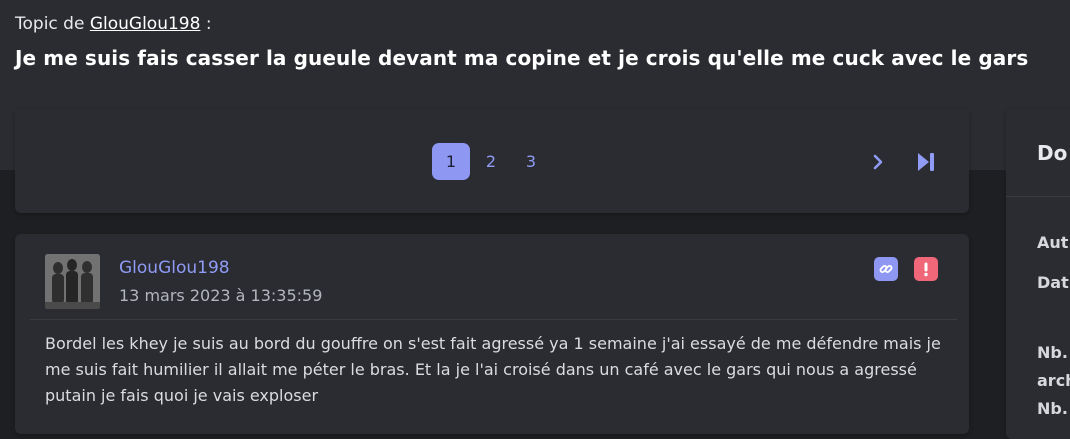 This screenshot has width=1070, height=439. I want to click on link-icon, so click(886, 269).